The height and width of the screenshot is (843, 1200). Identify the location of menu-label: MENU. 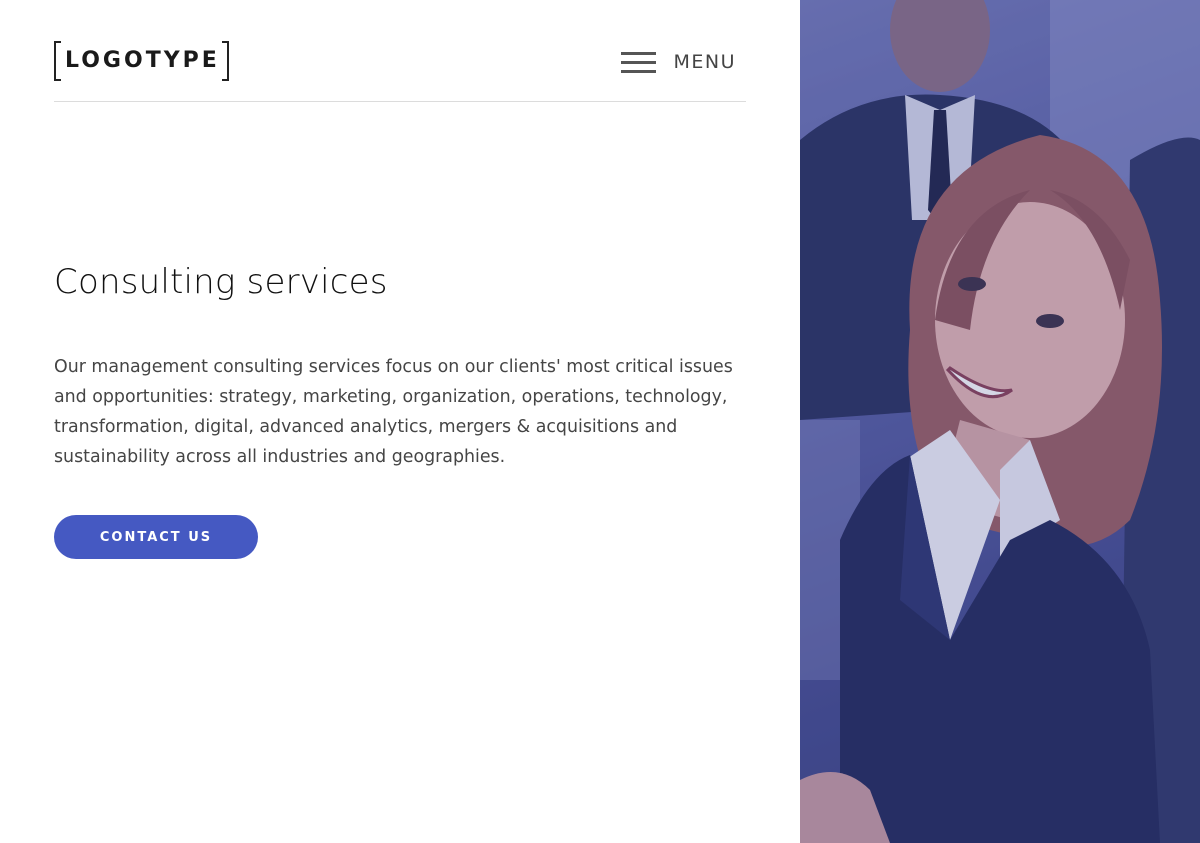
(704, 62).